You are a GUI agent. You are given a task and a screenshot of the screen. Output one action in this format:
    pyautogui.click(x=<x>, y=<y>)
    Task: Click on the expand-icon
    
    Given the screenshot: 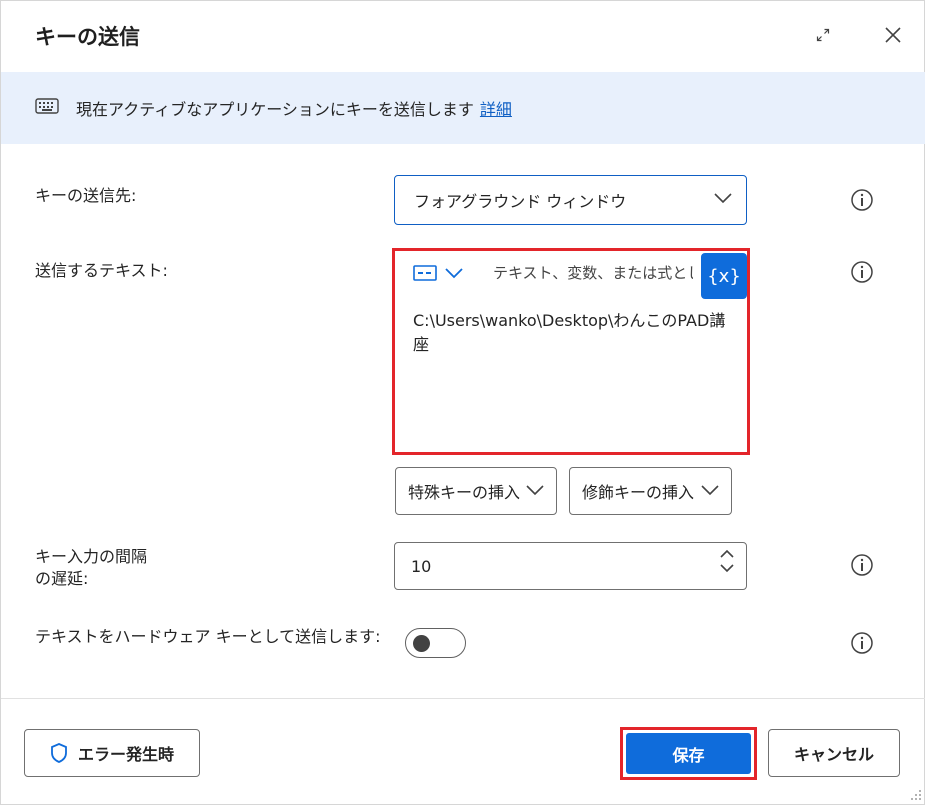 What is the action you would take?
    pyautogui.click(x=823, y=35)
    